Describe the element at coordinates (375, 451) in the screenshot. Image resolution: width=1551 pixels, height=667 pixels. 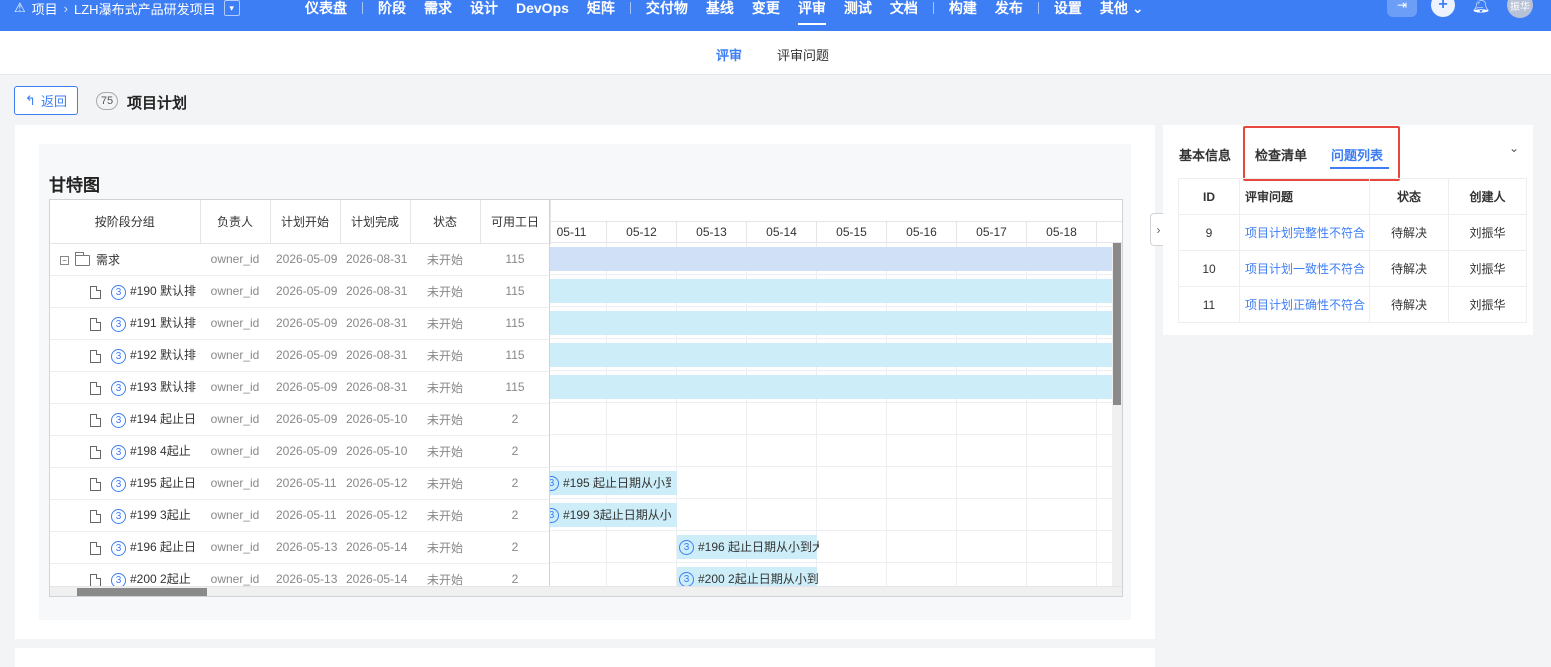
I see `end-cell: 2026-05-10` at that location.